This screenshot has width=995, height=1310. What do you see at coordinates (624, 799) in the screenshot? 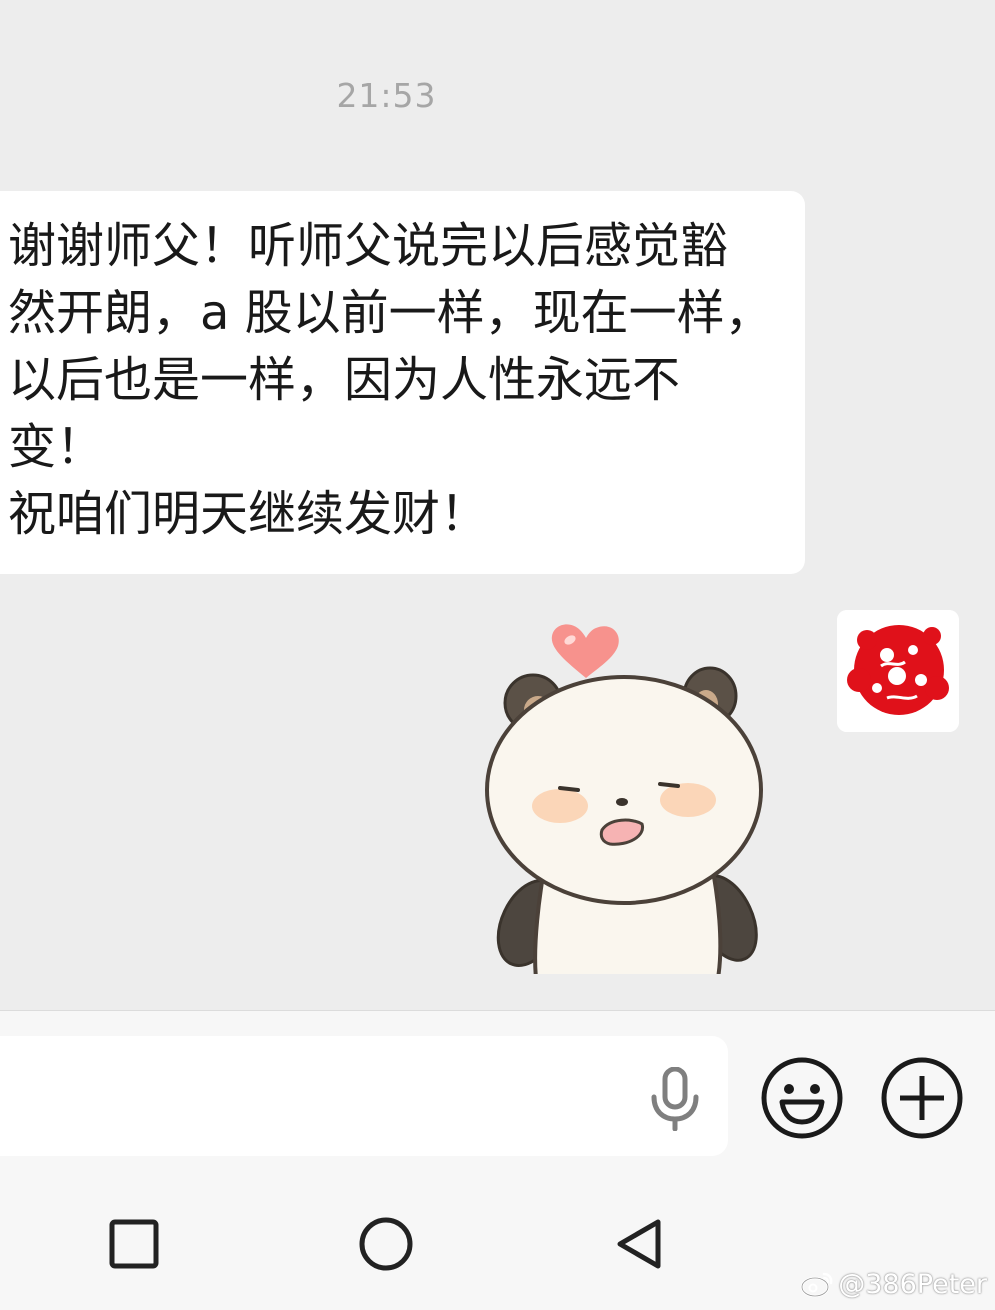
I see `panda-sticker-icon` at bounding box center [624, 799].